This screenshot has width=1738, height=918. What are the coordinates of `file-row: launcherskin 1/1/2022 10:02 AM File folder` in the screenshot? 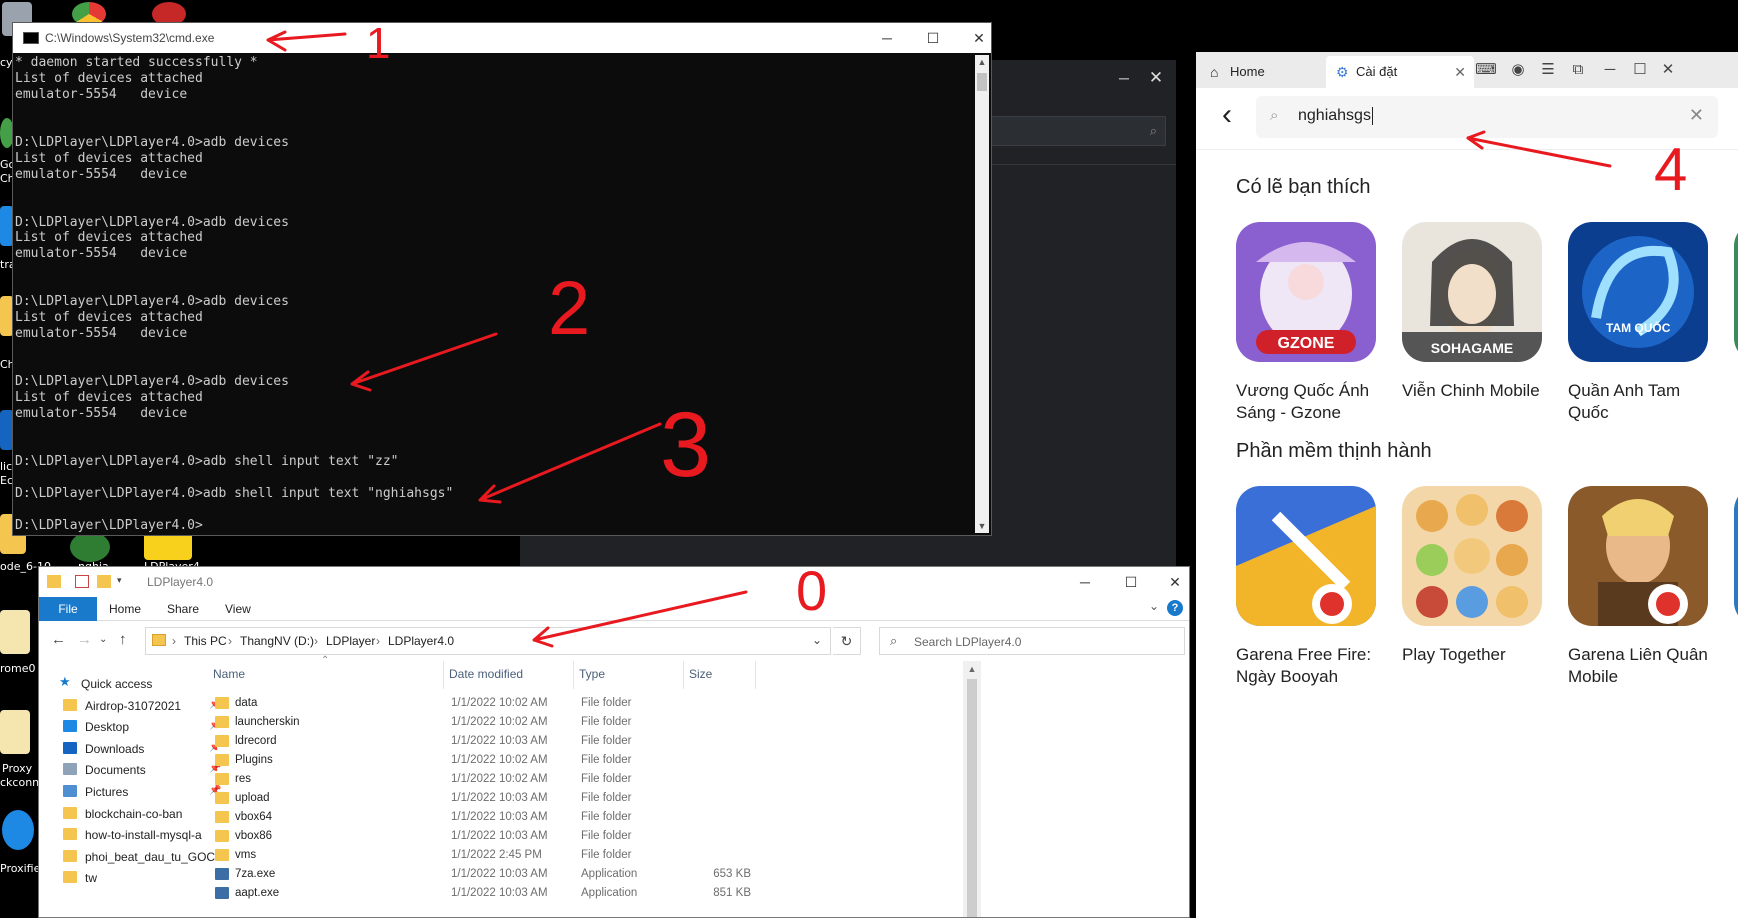 It's located at (586, 722).